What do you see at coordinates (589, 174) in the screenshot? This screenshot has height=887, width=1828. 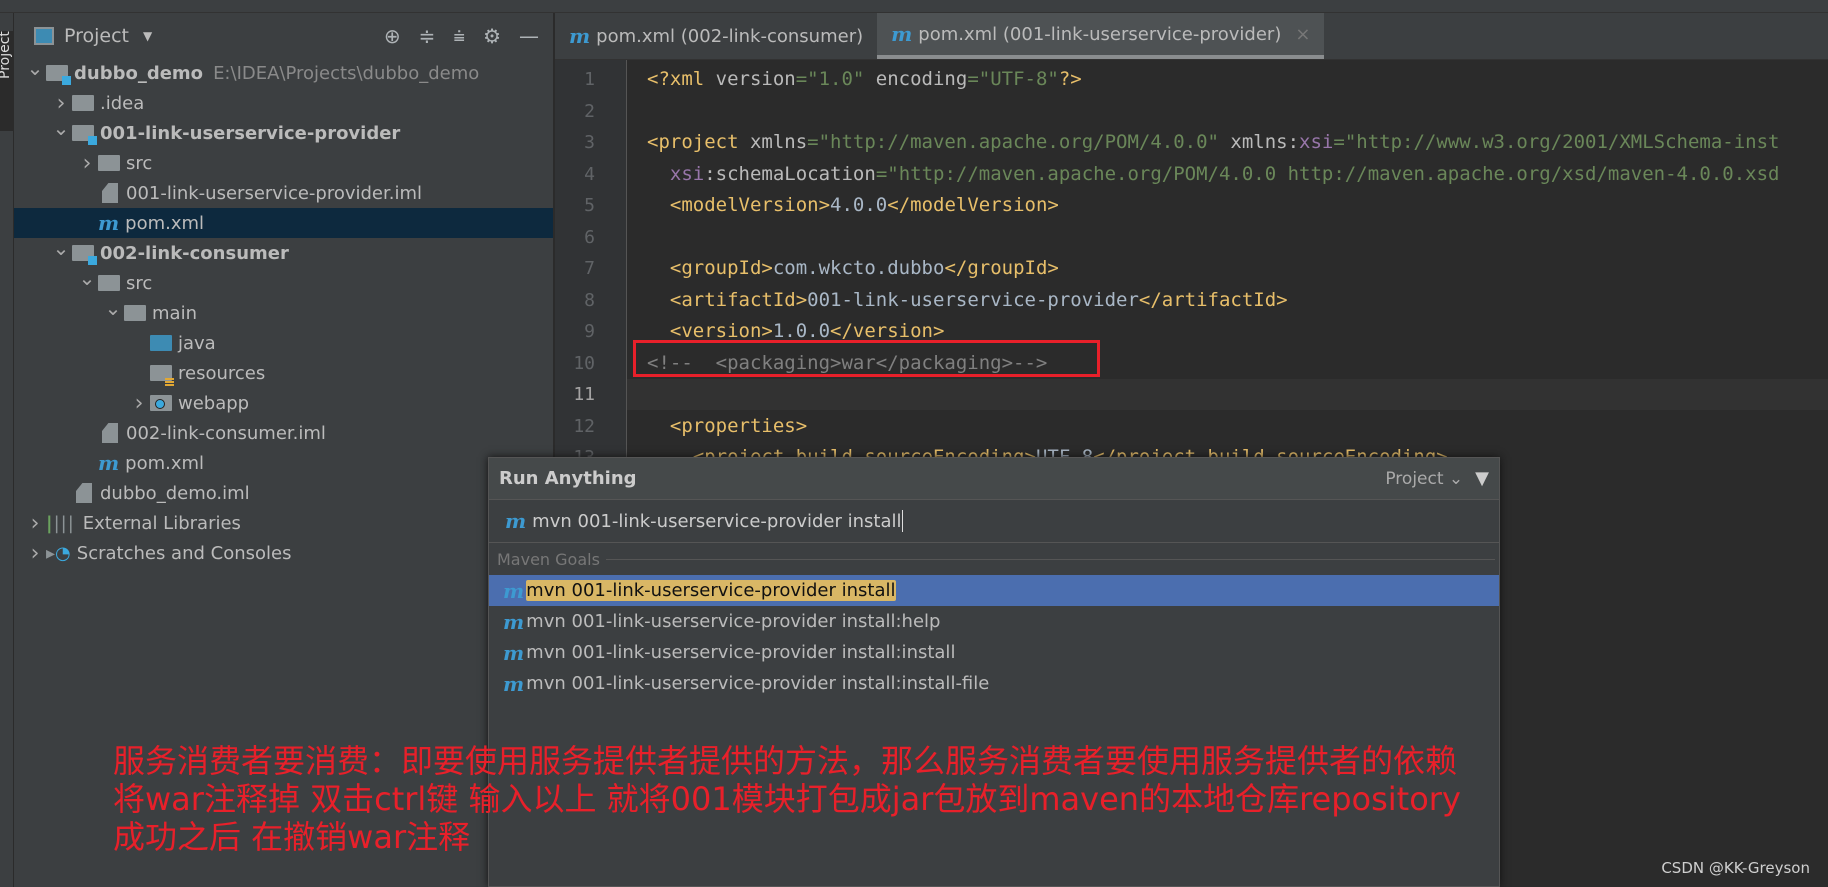 I see `line-number: 4` at bounding box center [589, 174].